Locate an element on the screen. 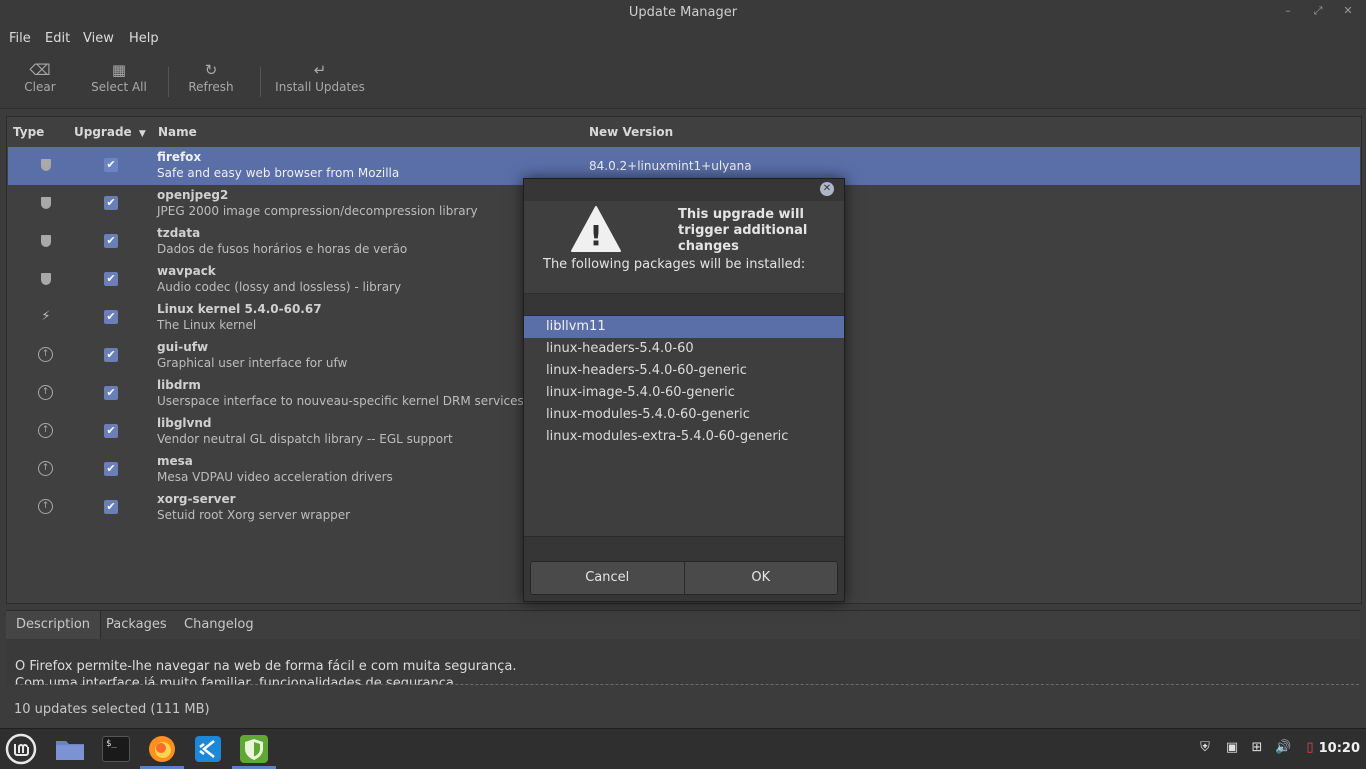  package-name: openjpeg2 is located at coordinates (193, 195).